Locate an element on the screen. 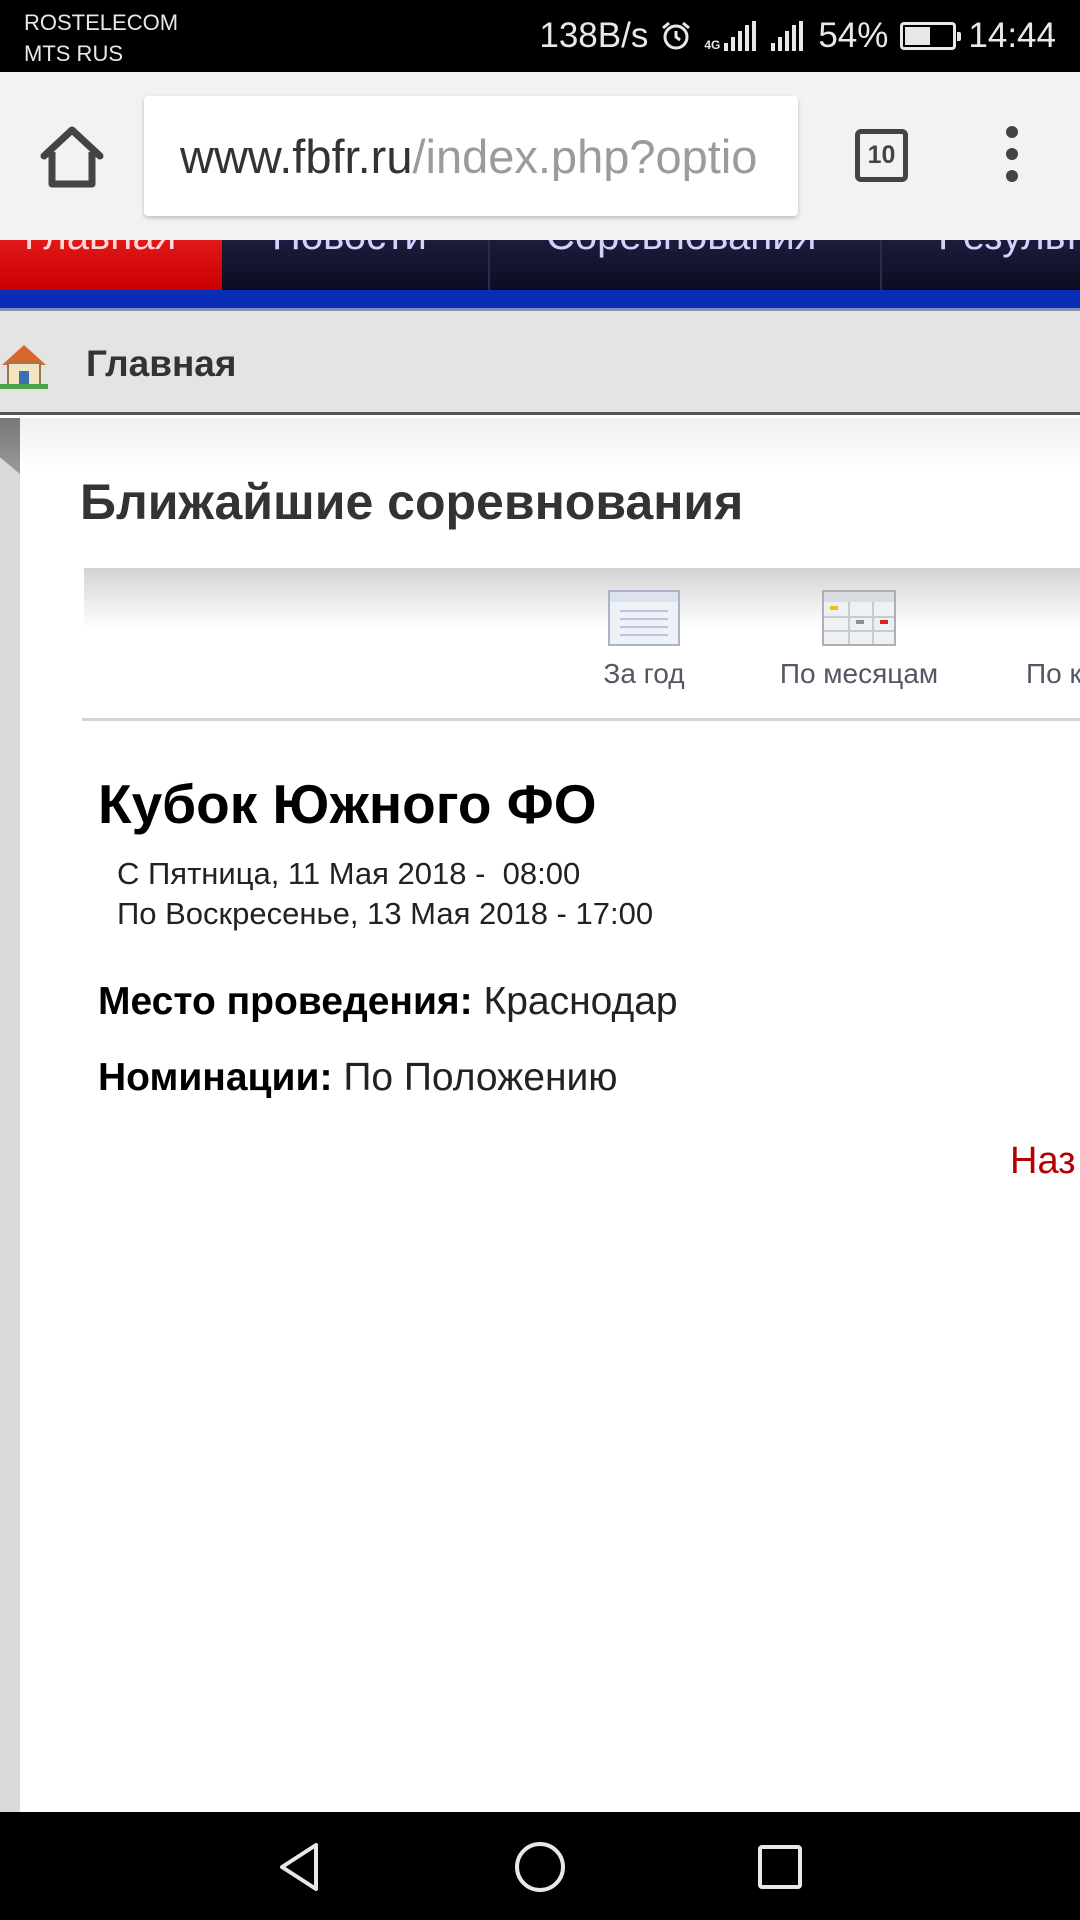 This screenshot has height=1920, width=1080. alarm-clock-icon is located at coordinates (676, 35).